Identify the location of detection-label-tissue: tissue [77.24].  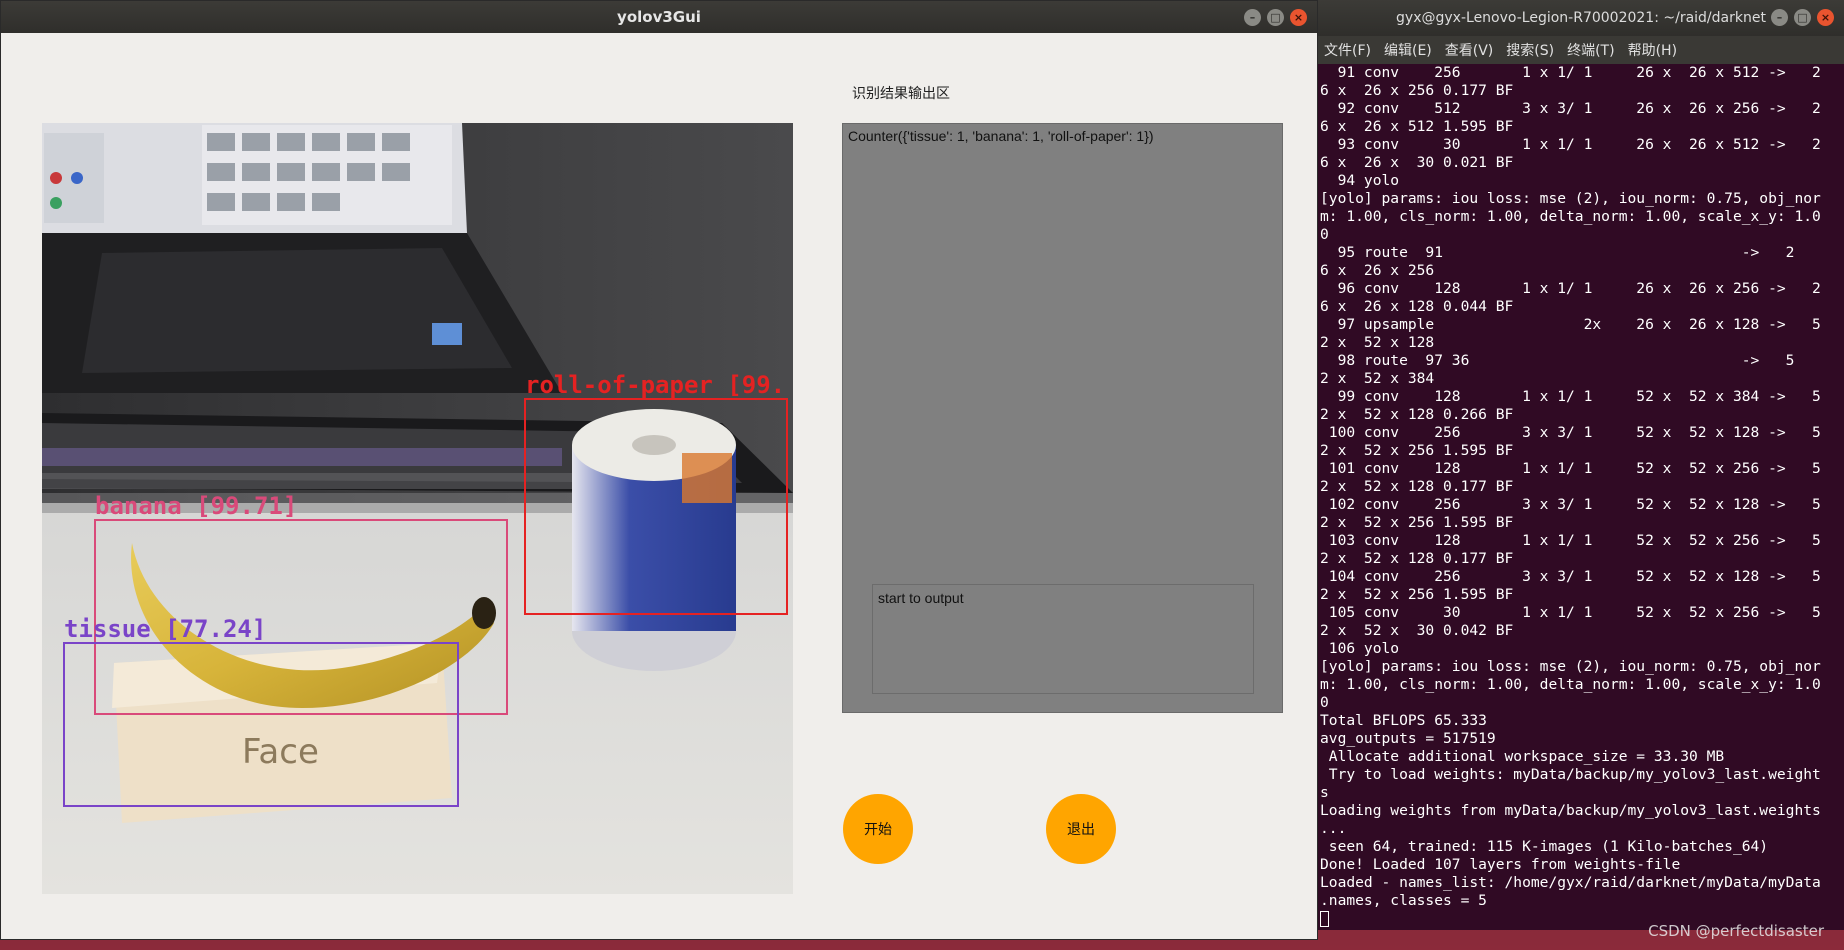
(165, 629).